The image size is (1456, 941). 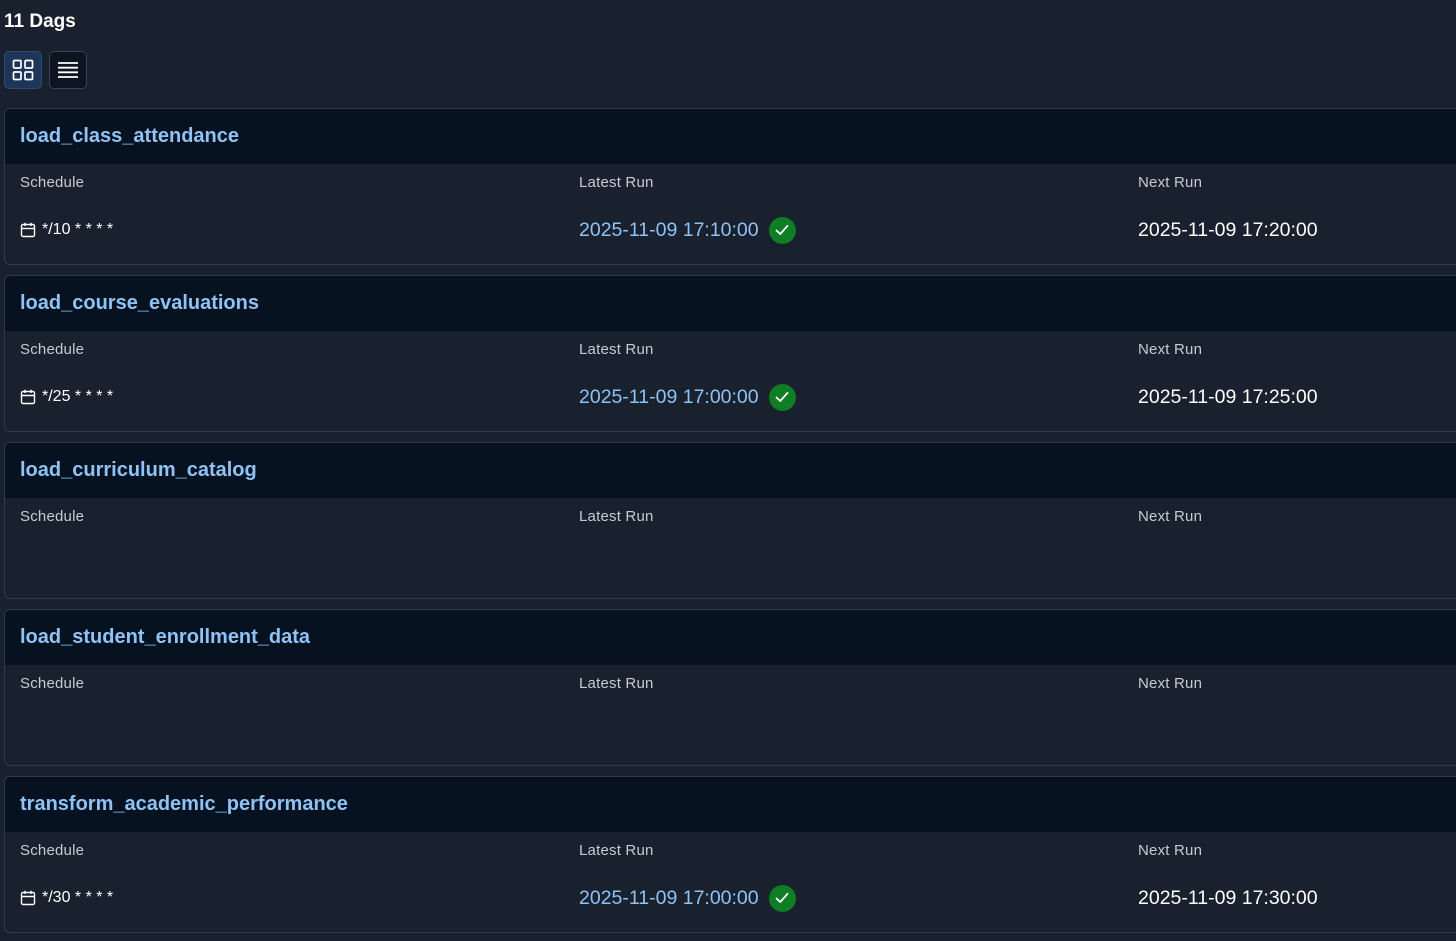 I want to click on schedule-value: */10 * * * *, so click(x=66, y=230).